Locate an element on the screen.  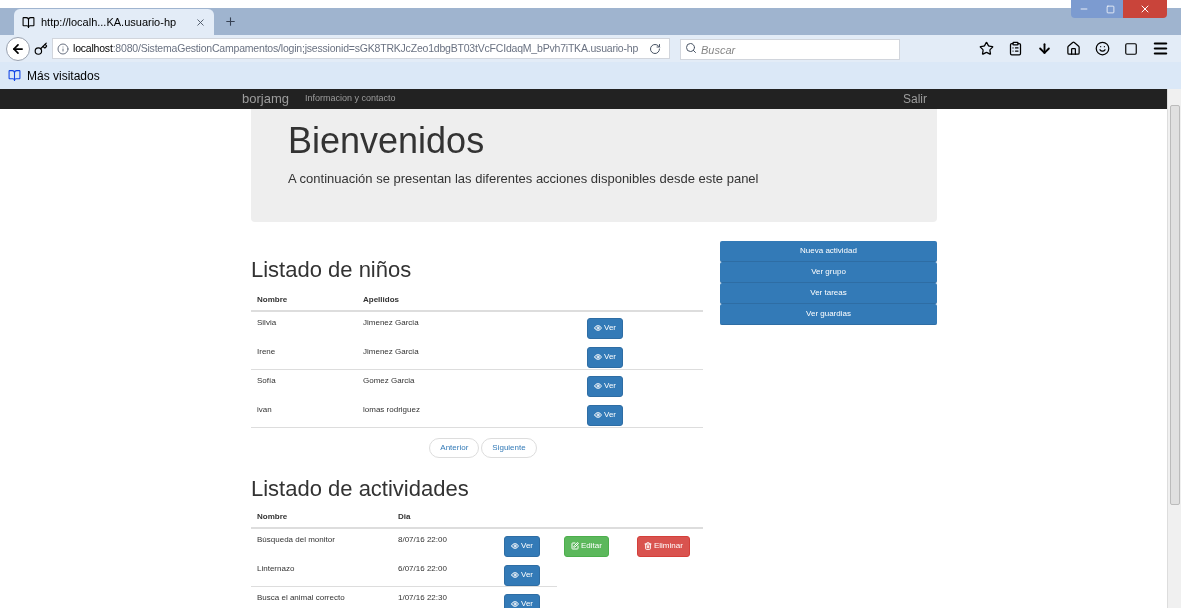
maximize-icon is located at coordinates (1110, 9).